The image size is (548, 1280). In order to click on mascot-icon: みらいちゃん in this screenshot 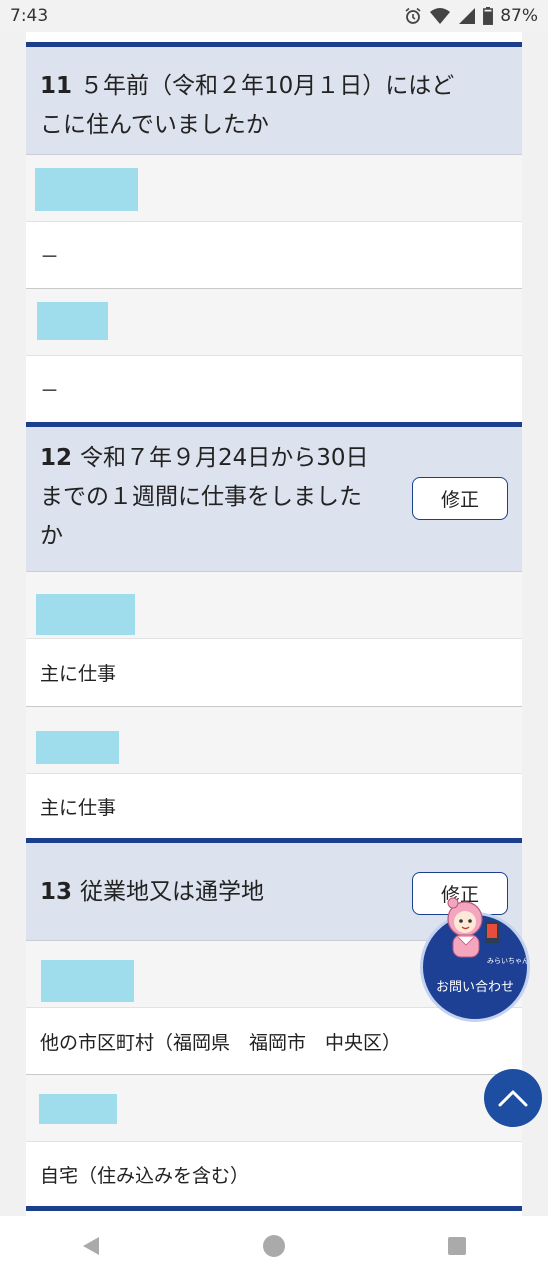, I will do `click(487, 931)`.